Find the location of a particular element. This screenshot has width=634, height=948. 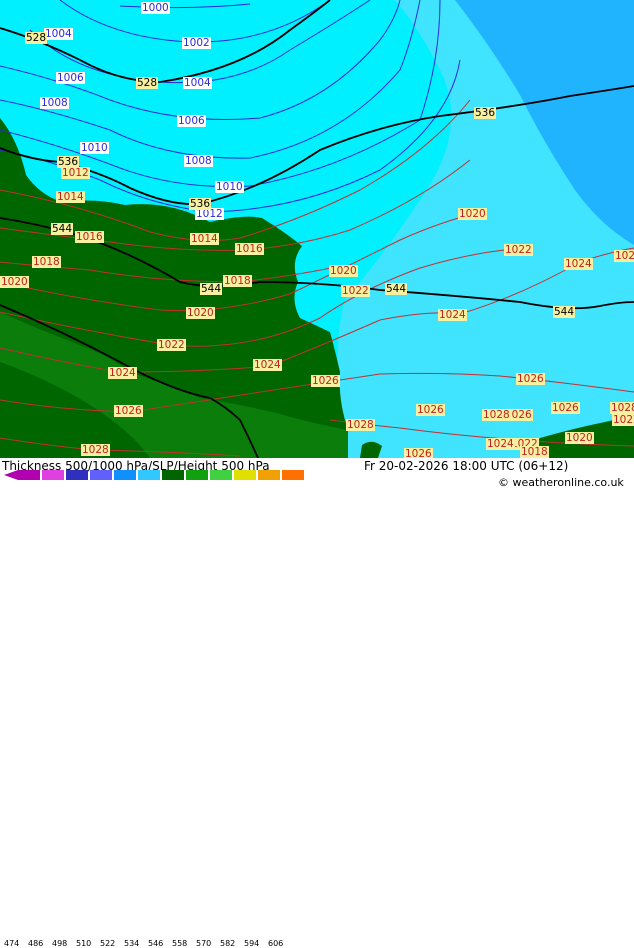

scale-value-label: 522 is located at coordinates (107, 943).